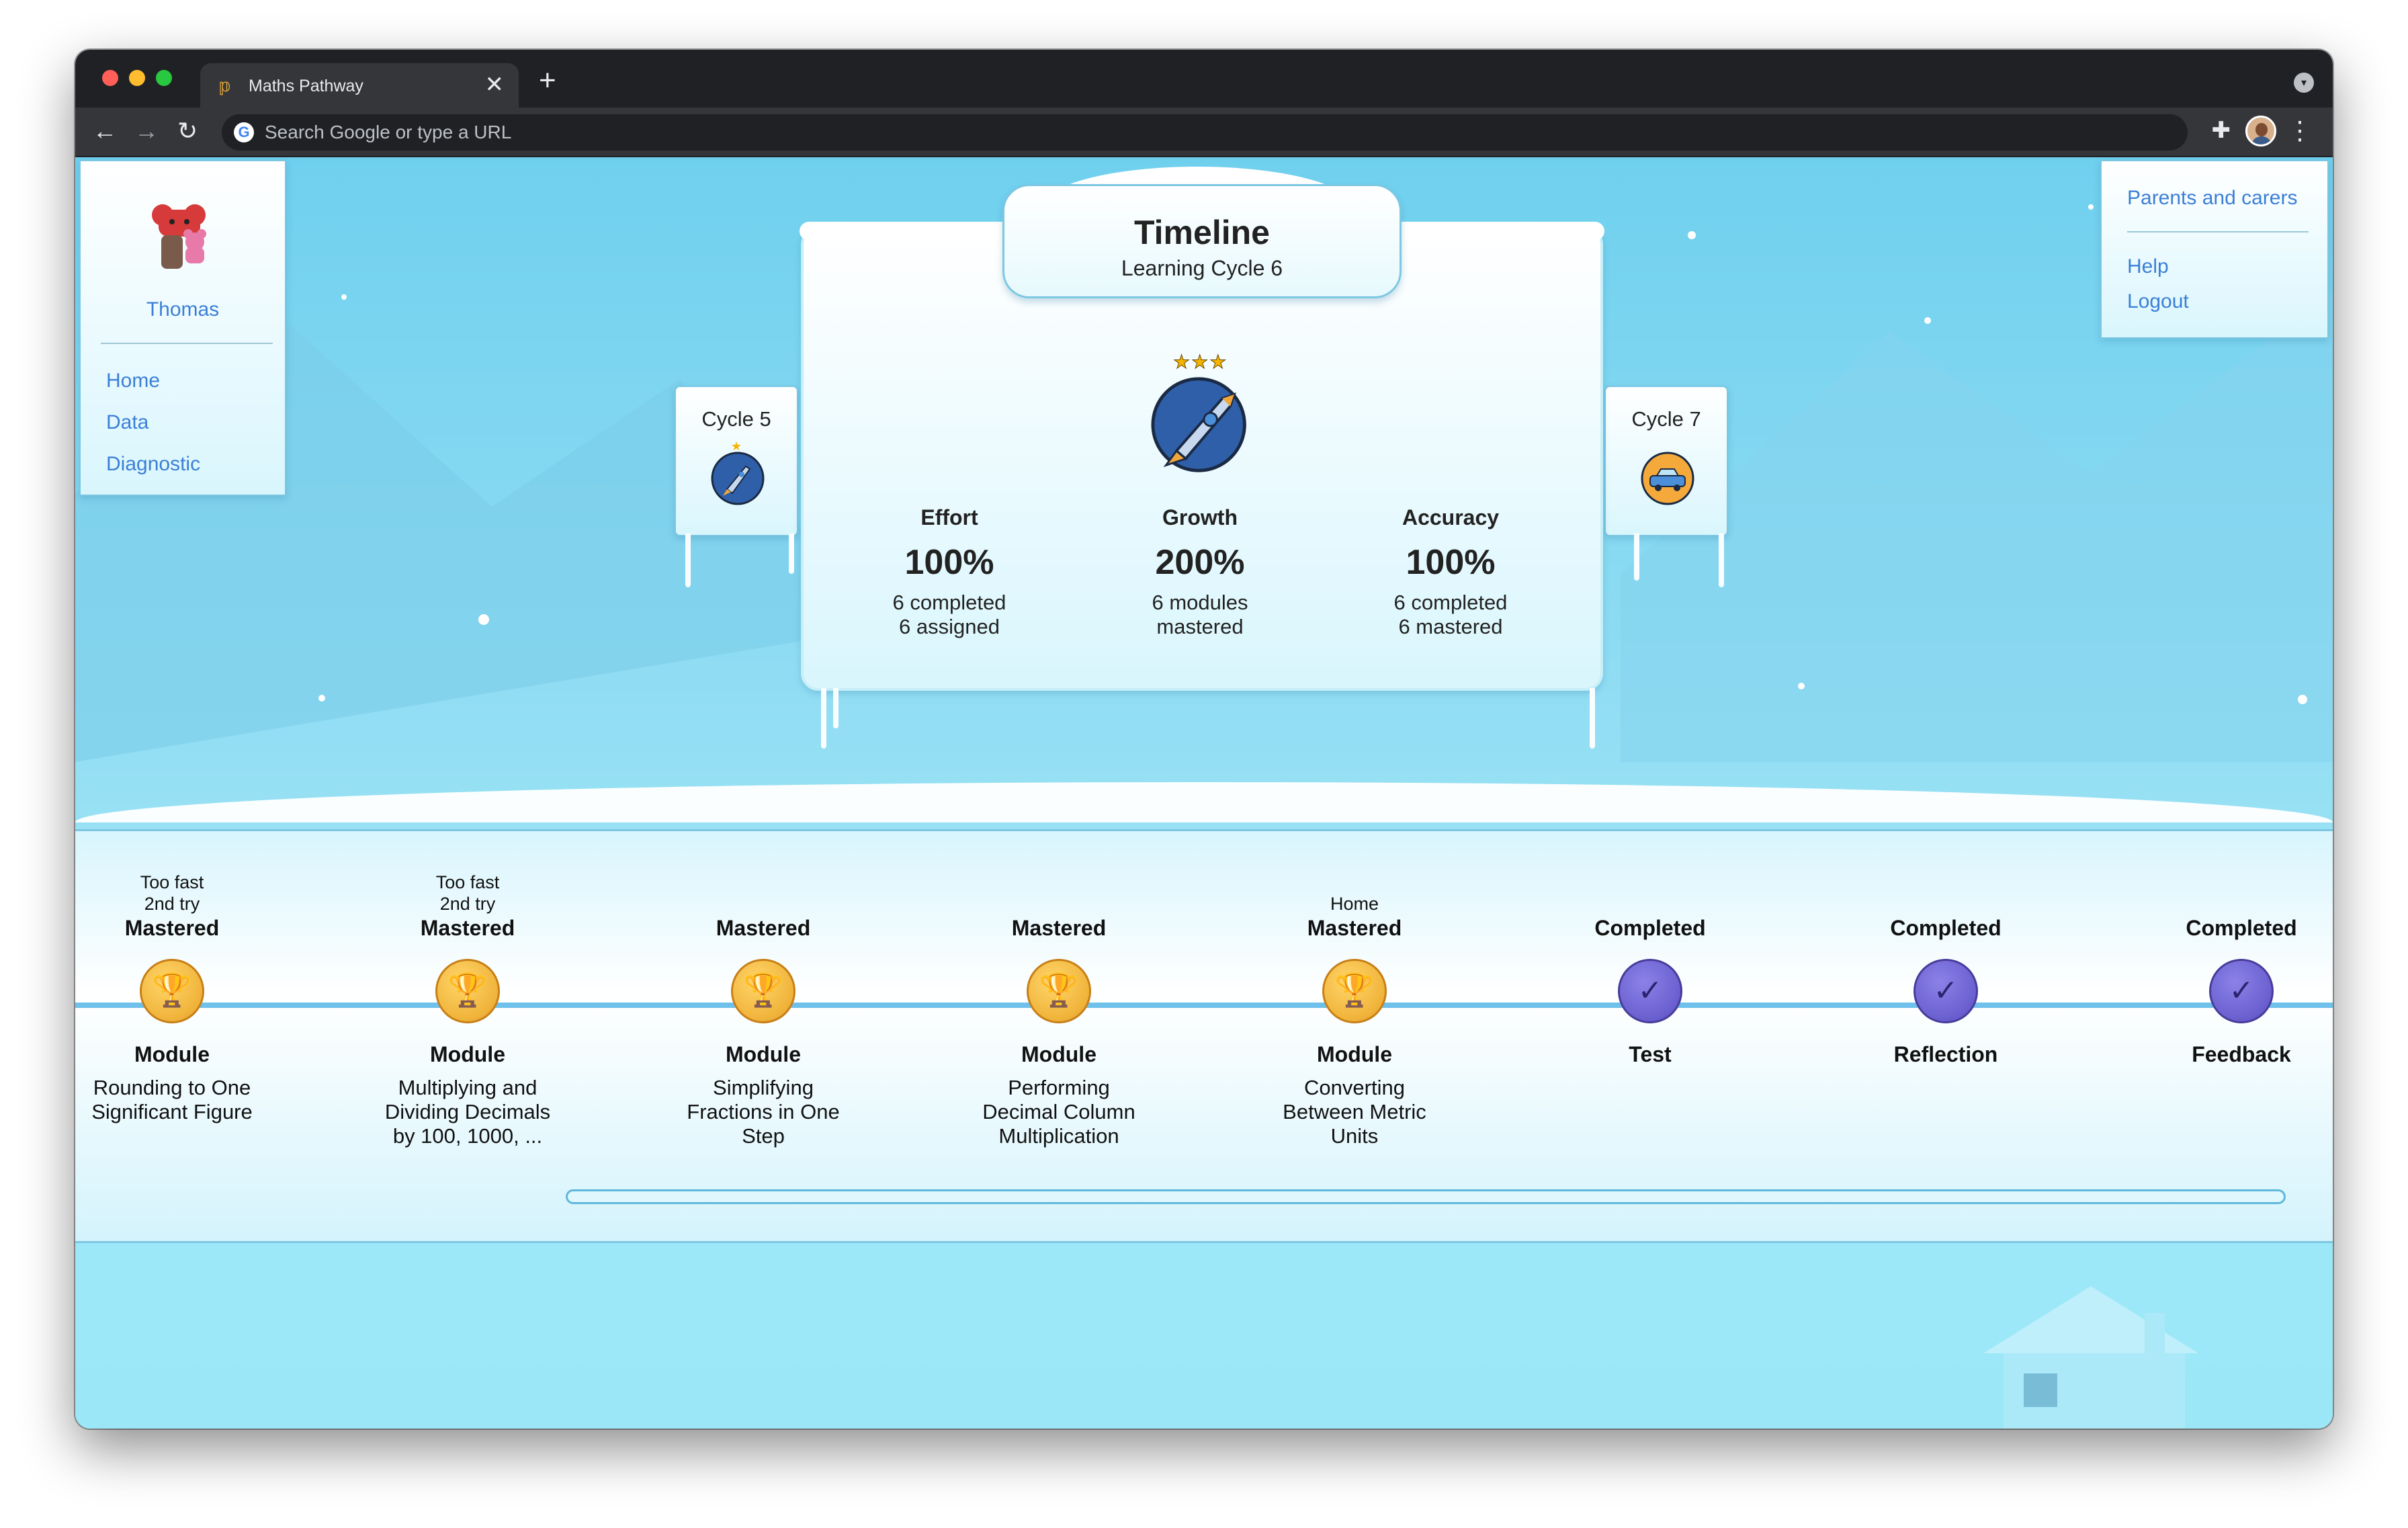 This screenshot has width=2408, height=1528. What do you see at coordinates (133, 381) in the screenshot?
I see `nav-link-home: Home` at bounding box center [133, 381].